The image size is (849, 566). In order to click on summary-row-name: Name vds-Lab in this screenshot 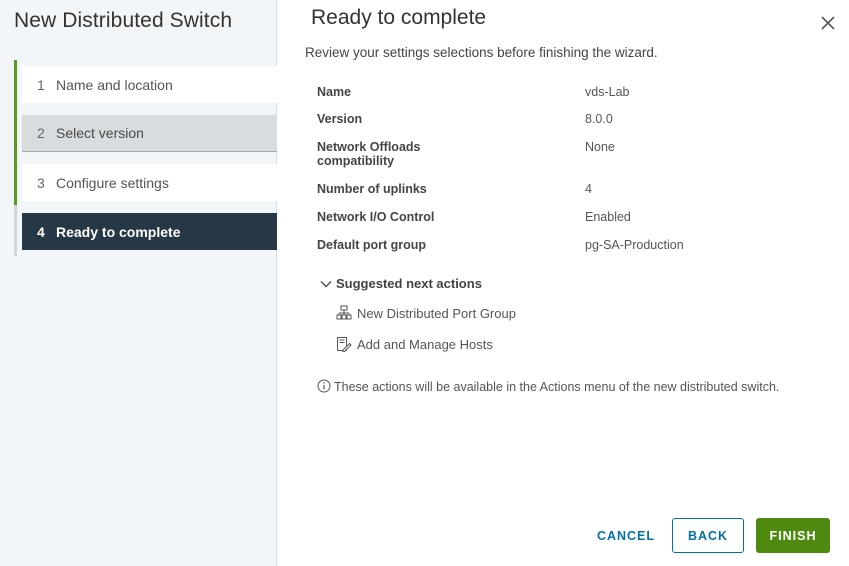, I will do `click(473, 92)`.